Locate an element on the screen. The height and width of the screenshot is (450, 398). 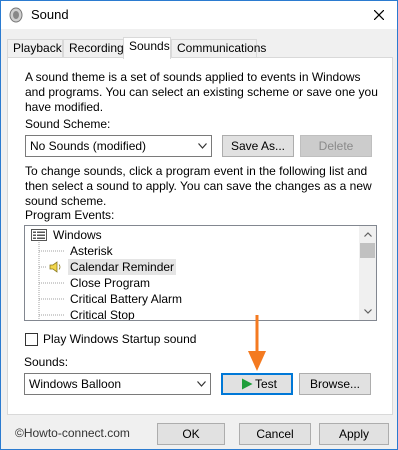
tab-communications: Communications is located at coordinates (218, 48).